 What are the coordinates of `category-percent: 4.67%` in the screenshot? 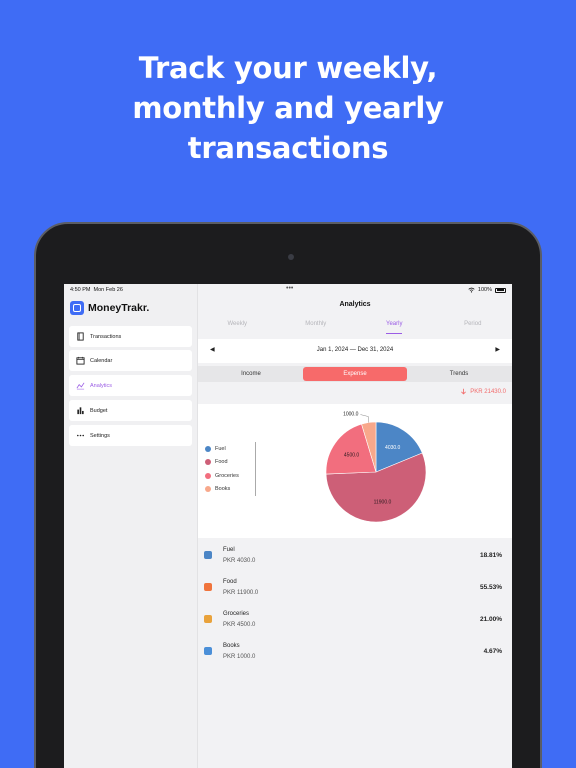 It's located at (492, 651).